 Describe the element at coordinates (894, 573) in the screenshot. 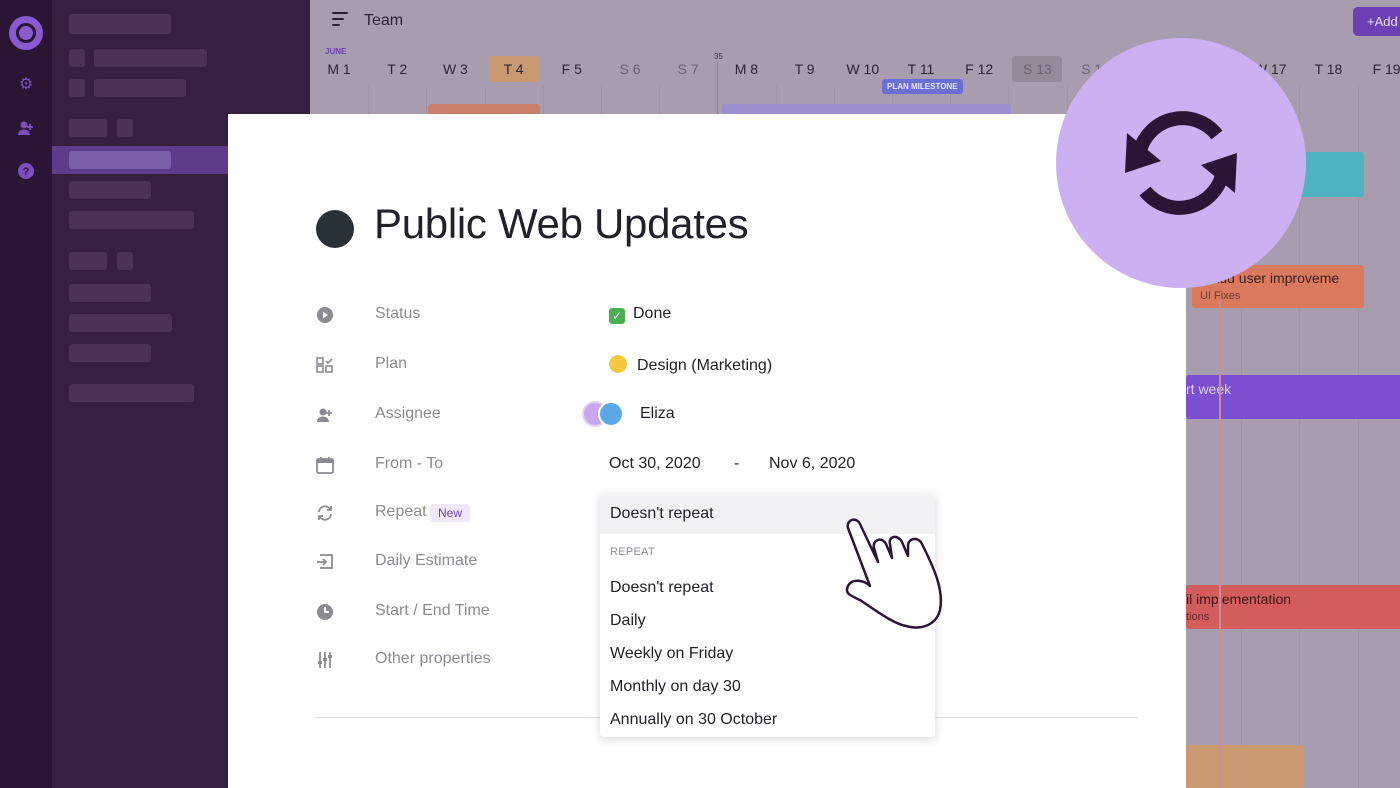

I see `hand-cursor-icon` at that location.